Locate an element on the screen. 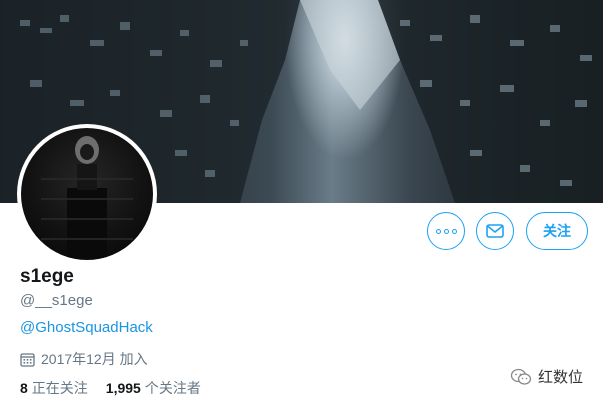 The height and width of the screenshot is (401, 603). more-options-button is located at coordinates (446, 231).